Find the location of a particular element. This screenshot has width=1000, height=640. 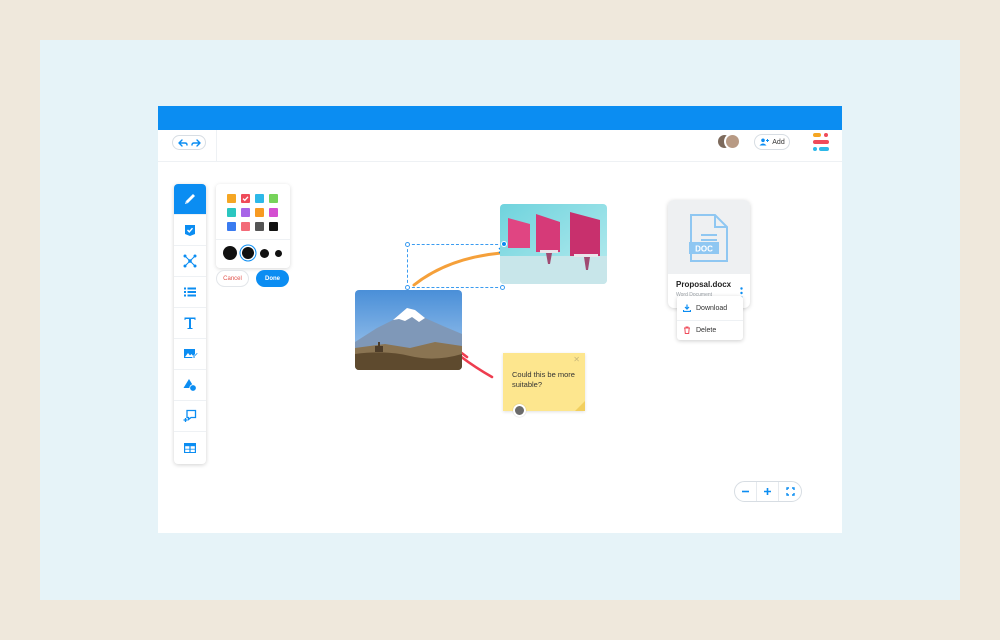

file-preview: DOC is located at coordinates (709, 237).